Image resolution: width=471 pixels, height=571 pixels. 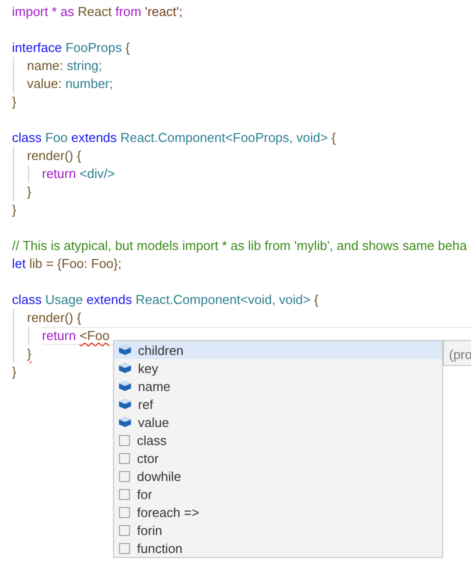 What do you see at coordinates (278, 476) in the screenshot?
I see `suggestion-item: dowhile` at bounding box center [278, 476].